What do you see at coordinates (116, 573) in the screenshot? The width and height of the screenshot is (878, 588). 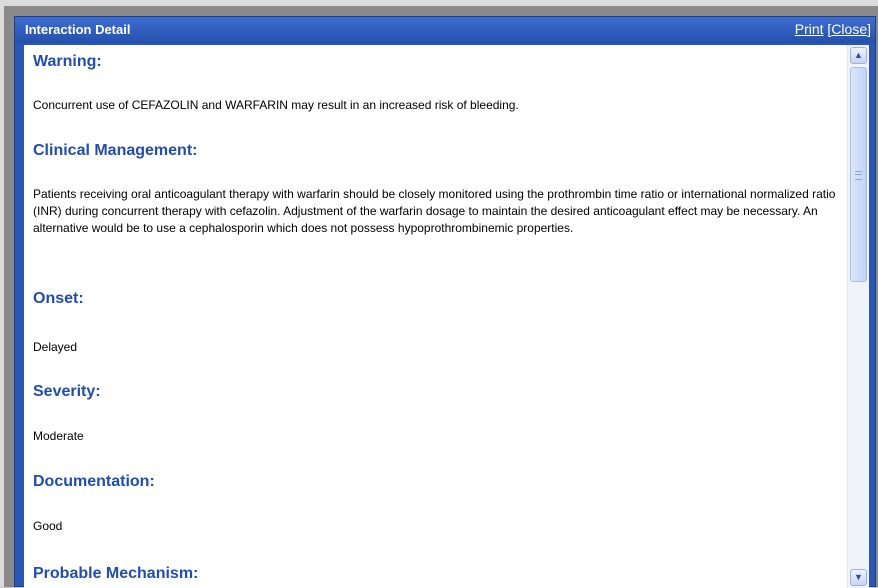 I see `probable-mechanism-heading: Probable Mechanism:` at bounding box center [116, 573].